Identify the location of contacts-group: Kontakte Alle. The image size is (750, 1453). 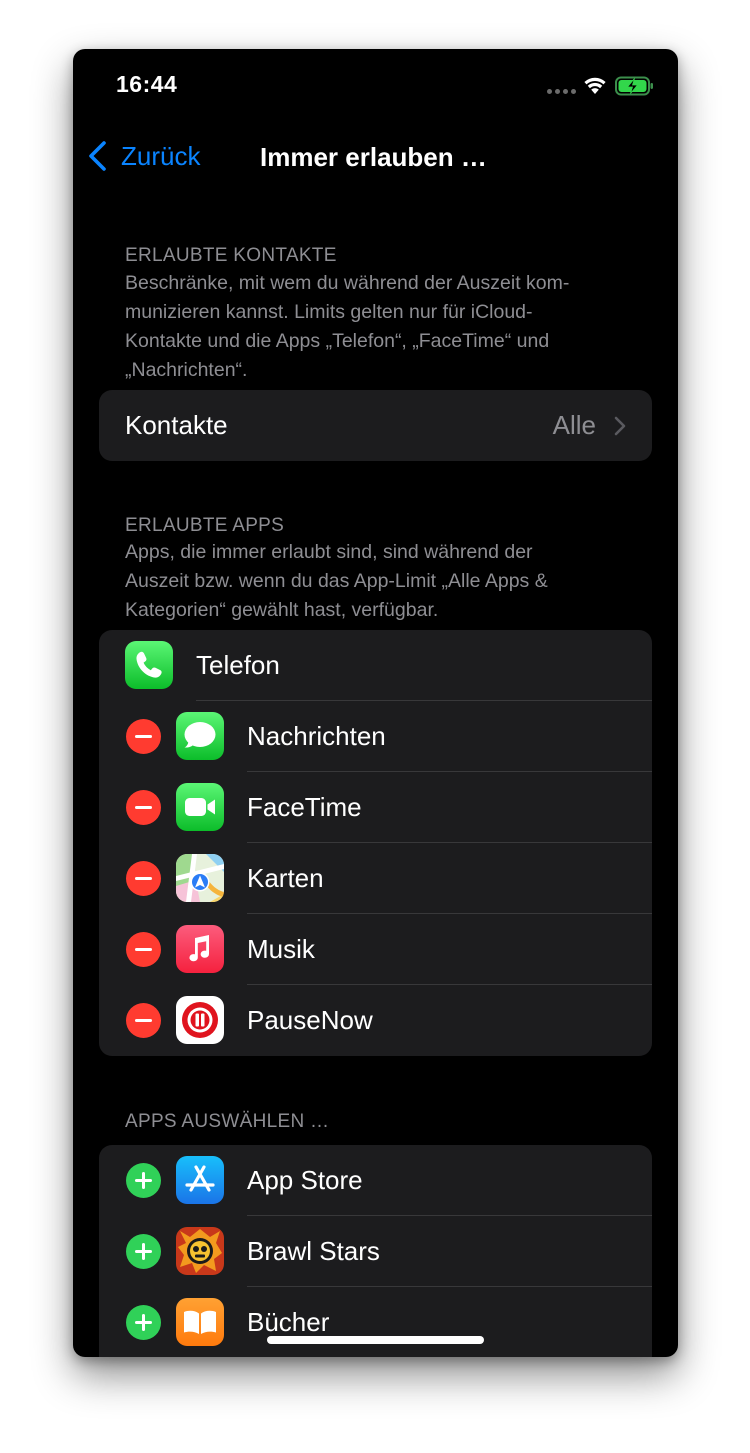
(375, 425).